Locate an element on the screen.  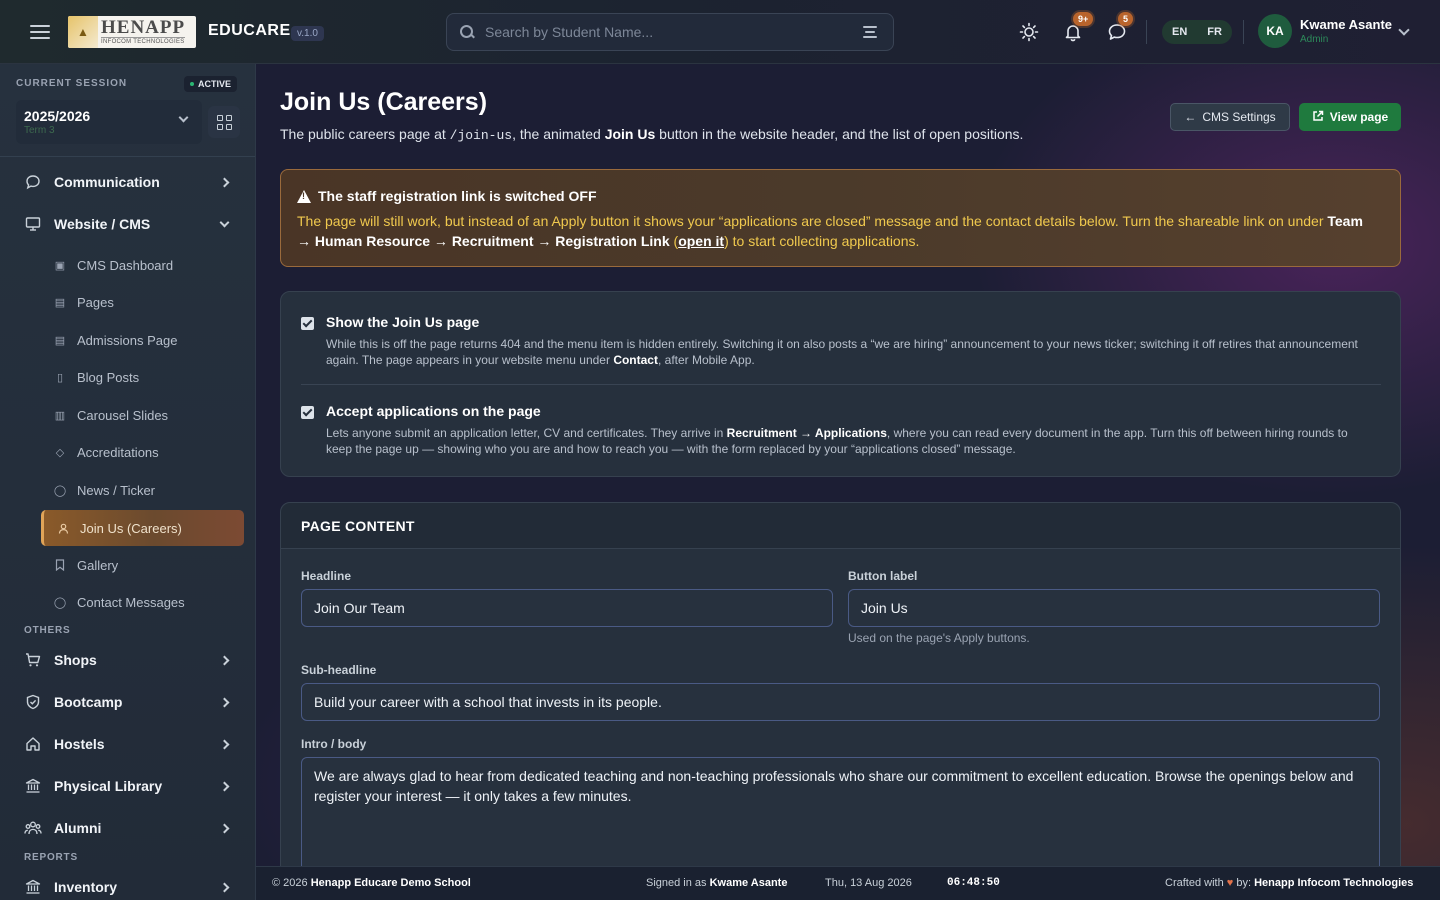
cms-settings-button: ← CMS Settings is located at coordinates (1230, 117).